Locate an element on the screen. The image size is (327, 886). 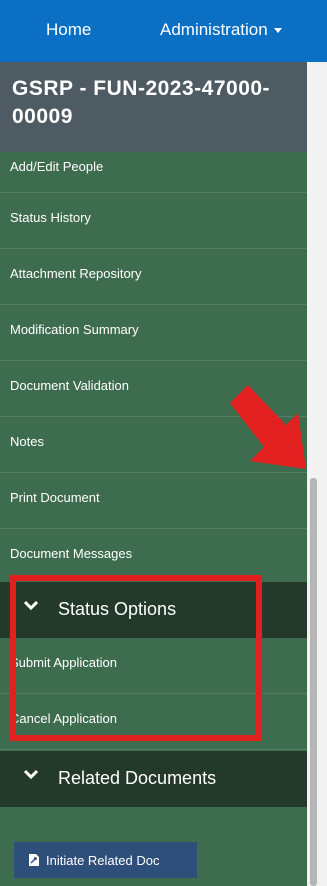
document-icon is located at coordinates (34, 860).